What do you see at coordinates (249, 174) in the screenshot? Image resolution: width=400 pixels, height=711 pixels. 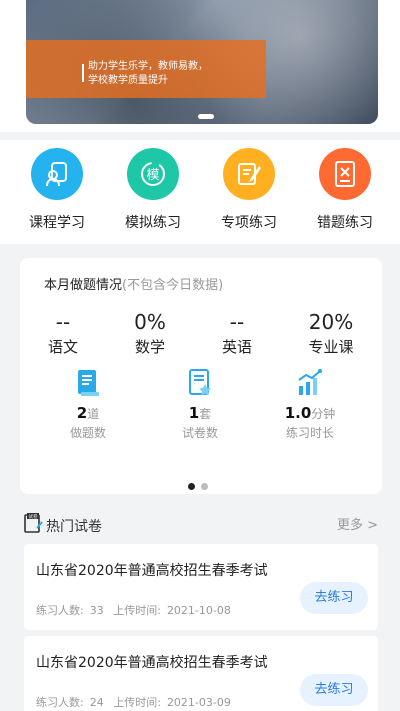 I see `special-icon` at bounding box center [249, 174].